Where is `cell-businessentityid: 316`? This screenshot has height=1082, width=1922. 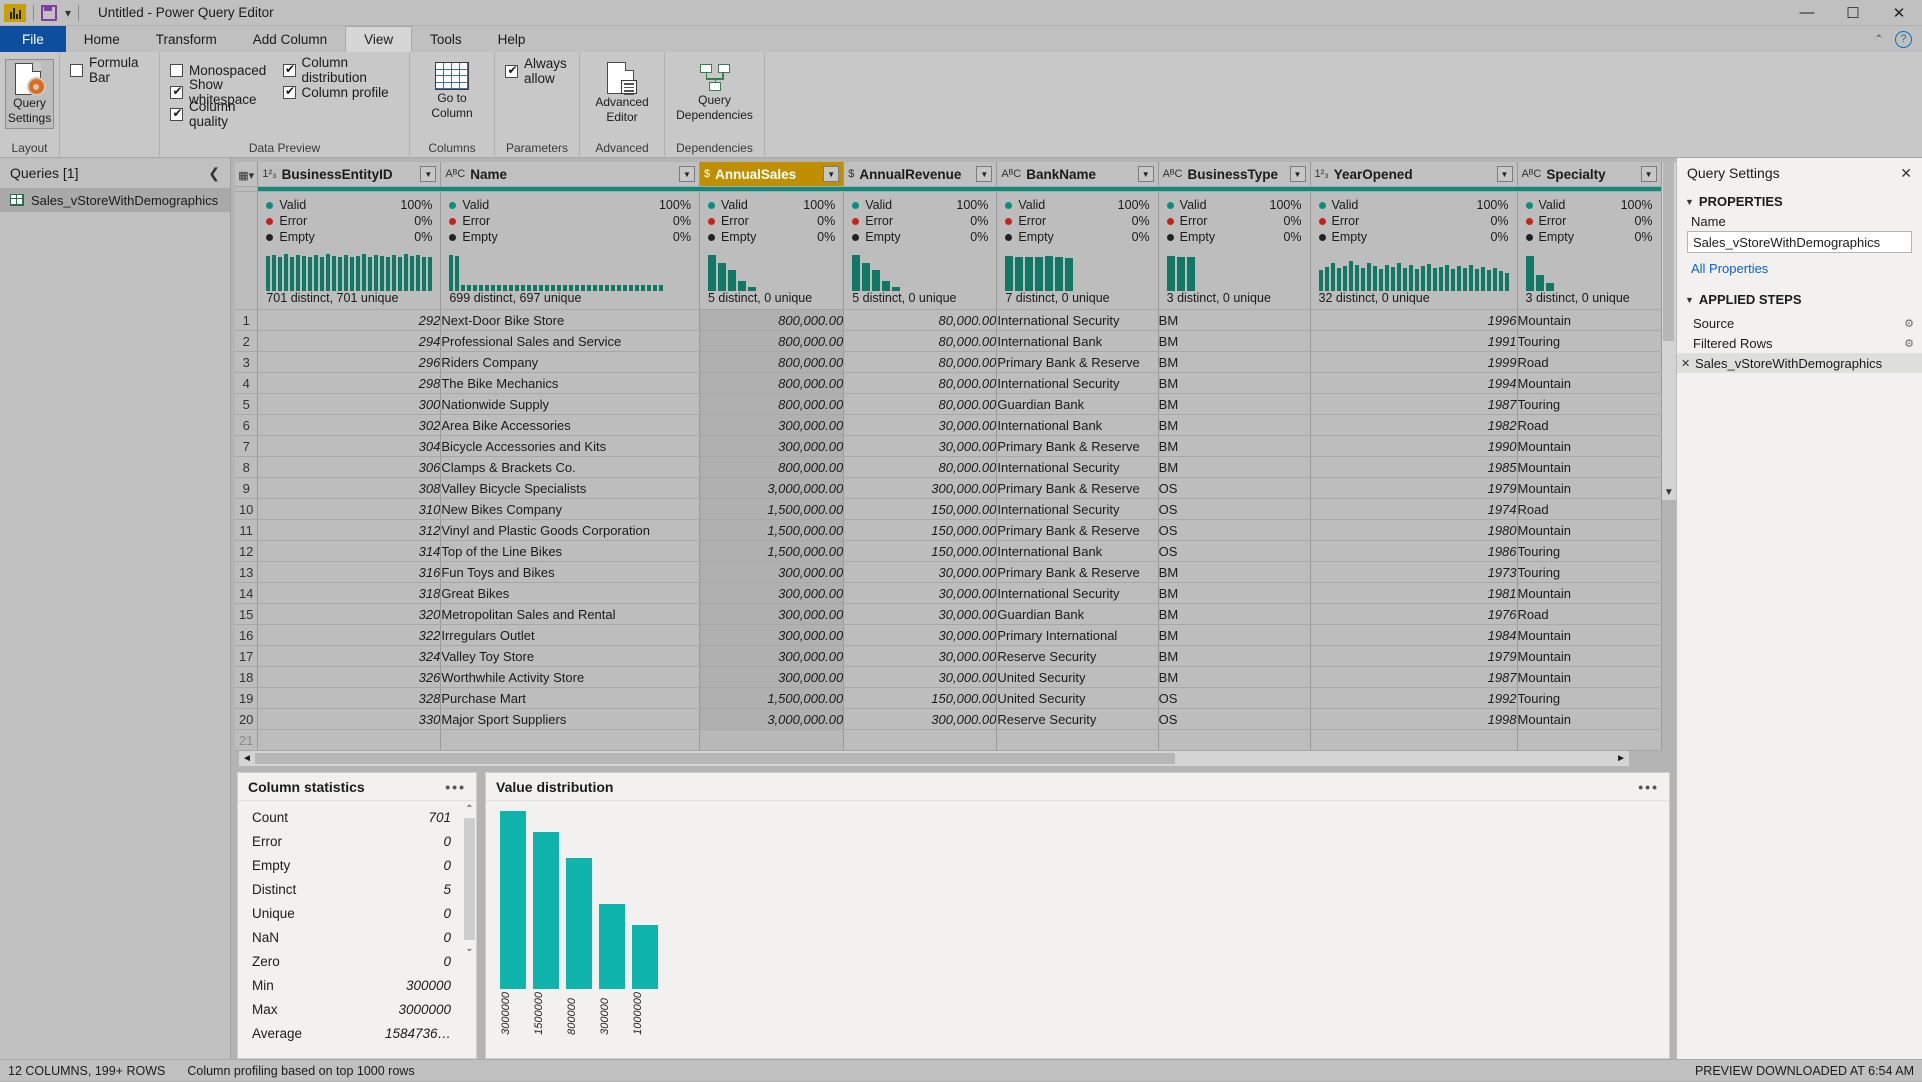
cell-businessentityid: 316 is located at coordinates (349, 572).